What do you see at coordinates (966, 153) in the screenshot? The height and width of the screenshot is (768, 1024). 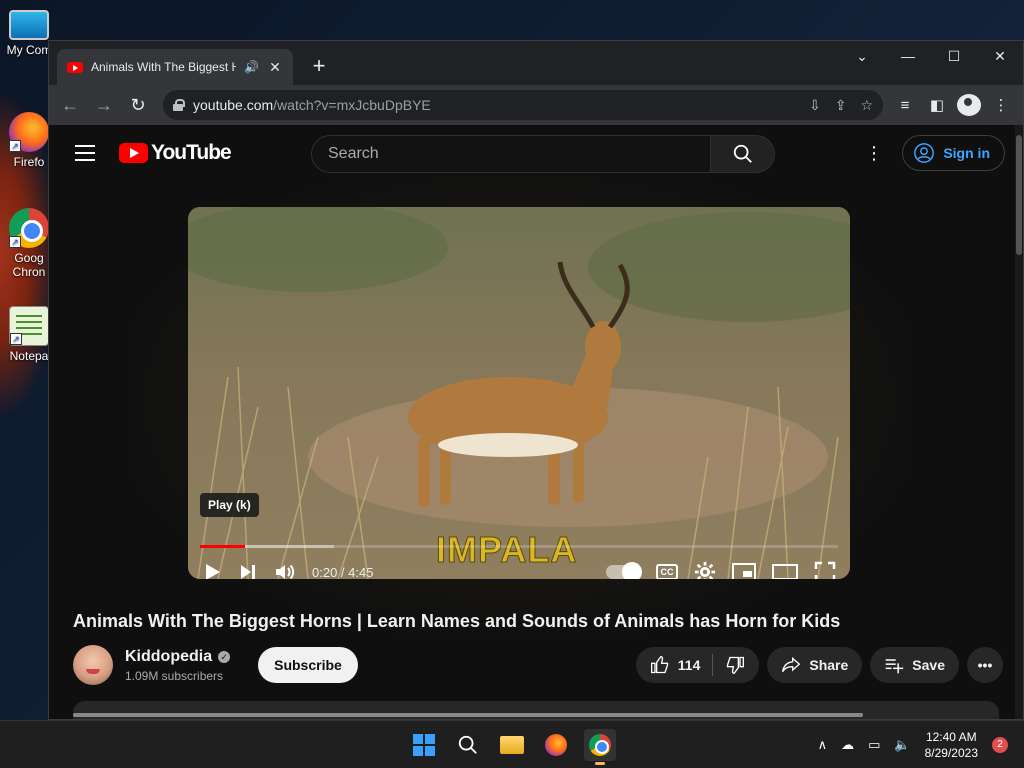 I see `sign-in-label: Sign in` at bounding box center [966, 153].